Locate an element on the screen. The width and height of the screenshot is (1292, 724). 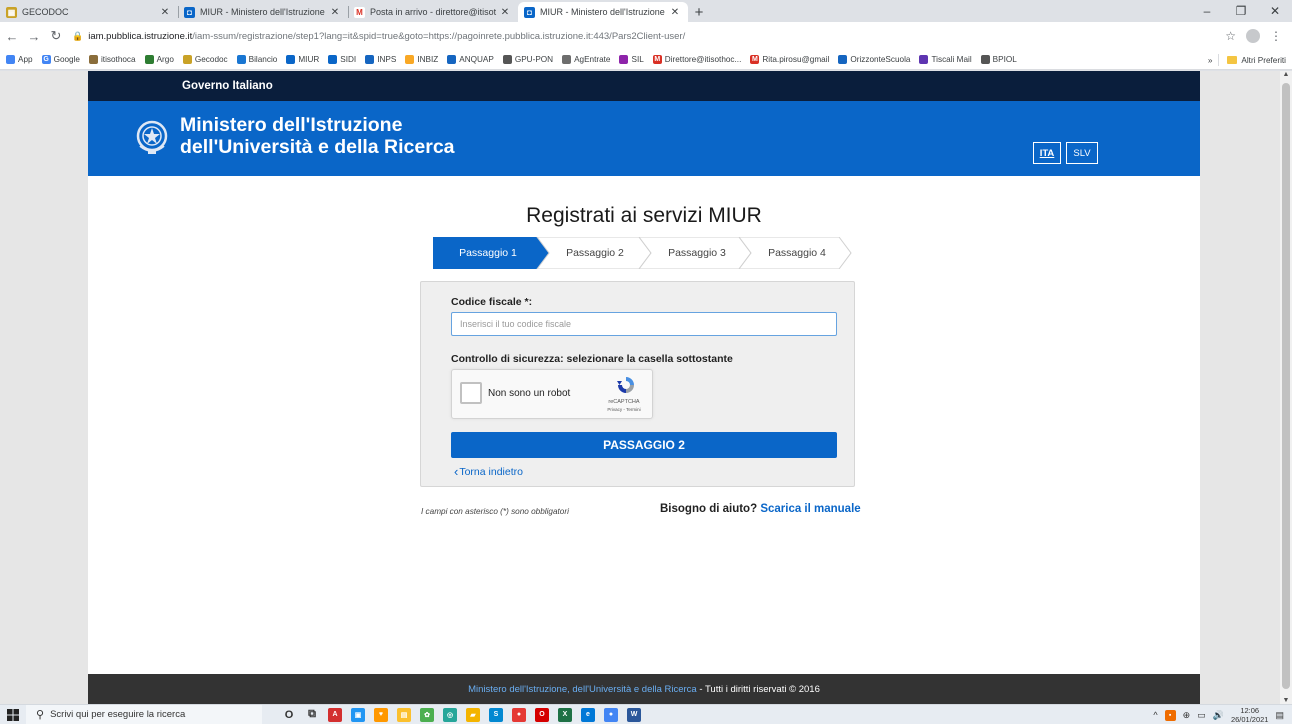
back-link: ‹ Torna indietro is located at coordinates (488, 471).